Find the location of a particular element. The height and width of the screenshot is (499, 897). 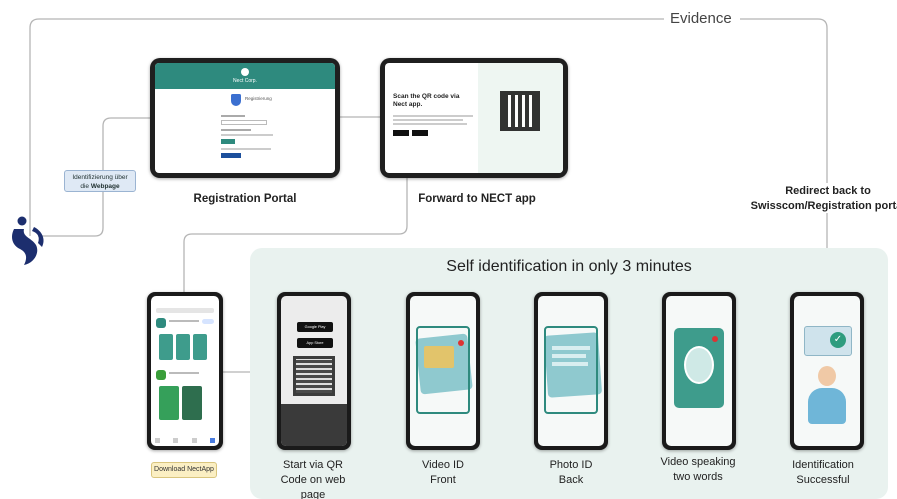

caption-step-1: Start via QR Code on web page is located at coordinates (313, 478).